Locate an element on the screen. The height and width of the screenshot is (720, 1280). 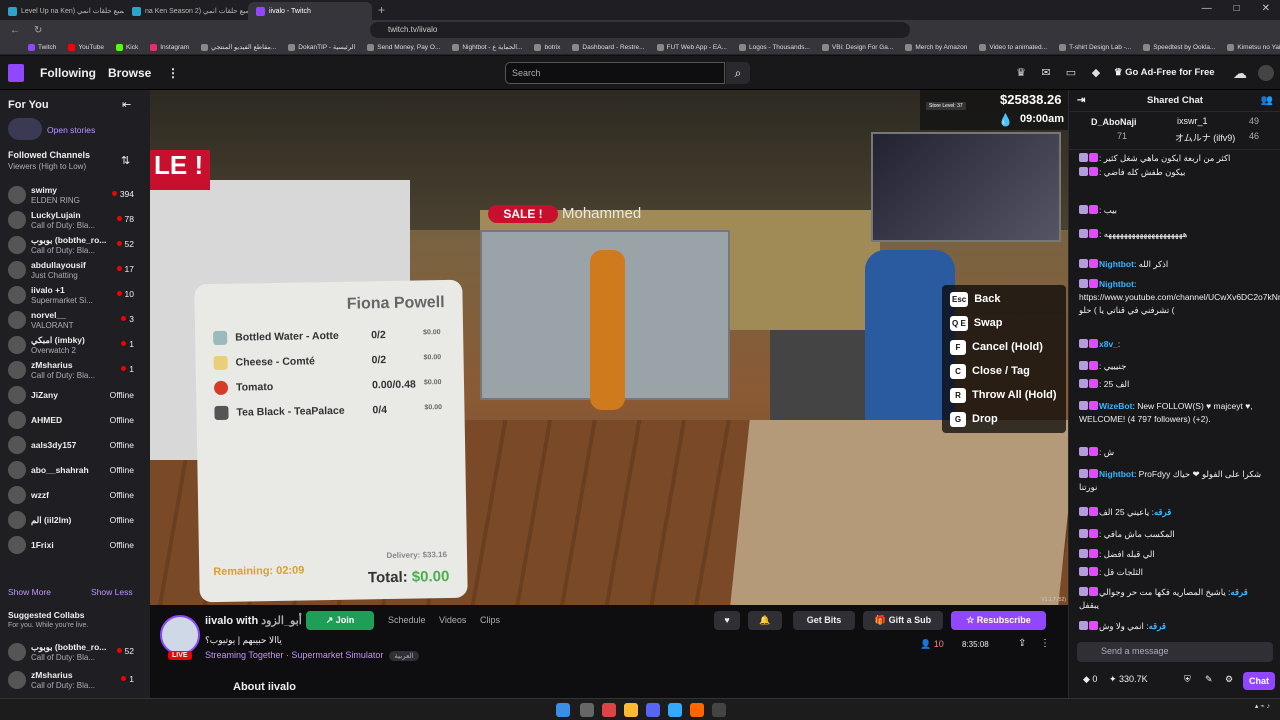
collapse-chat-icon: ⇥ is located at coordinates (1081, 101).